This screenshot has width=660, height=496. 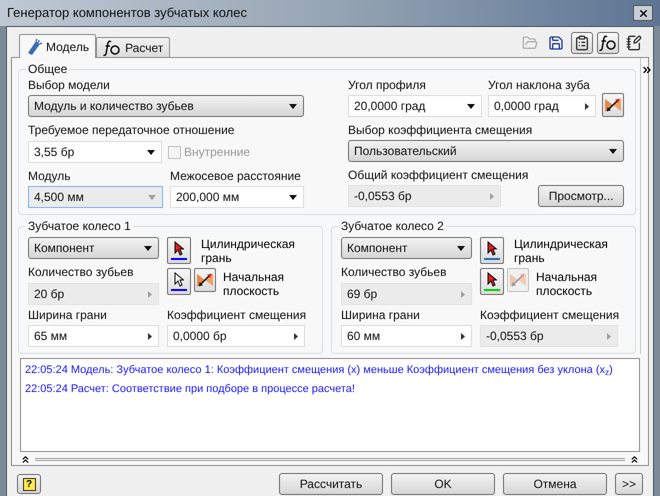 What do you see at coordinates (95, 152) in the screenshot?
I see `combo-box: 3,55 бр` at bounding box center [95, 152].